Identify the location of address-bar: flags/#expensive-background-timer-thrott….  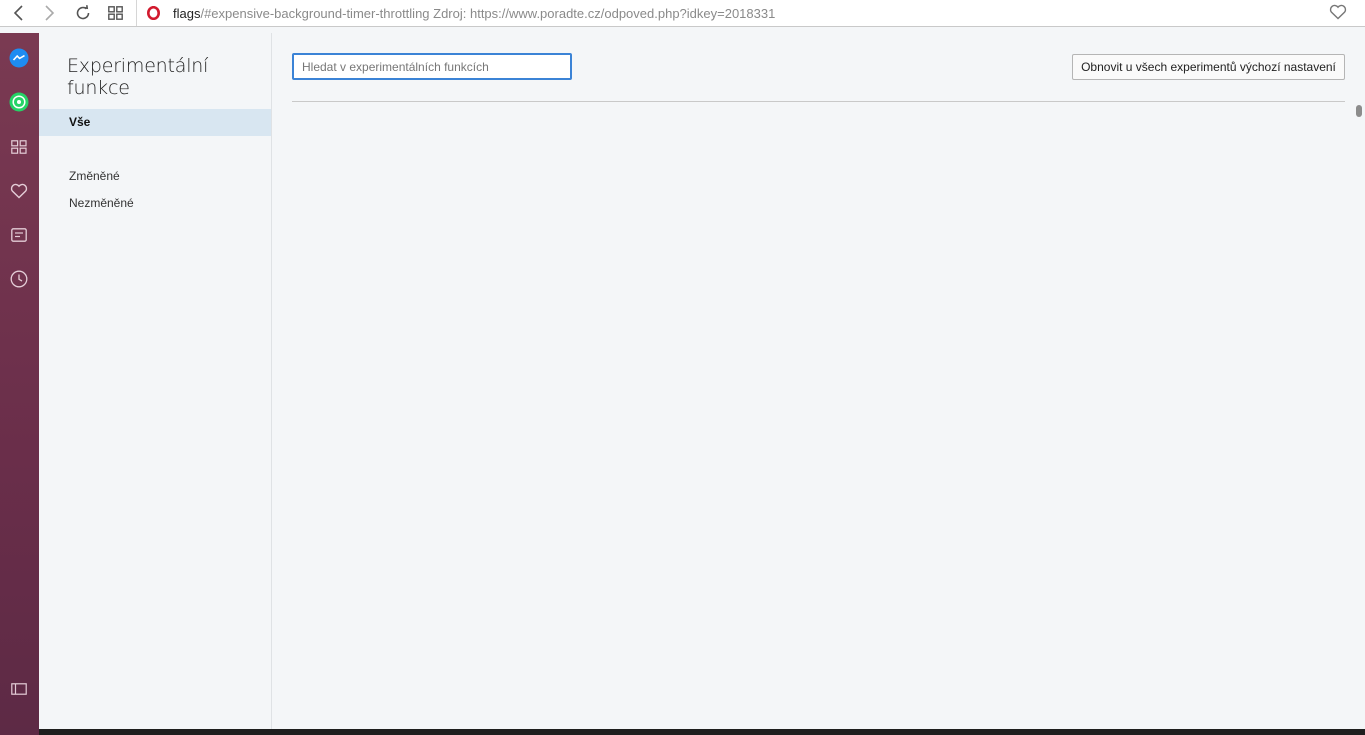
(747, 13).